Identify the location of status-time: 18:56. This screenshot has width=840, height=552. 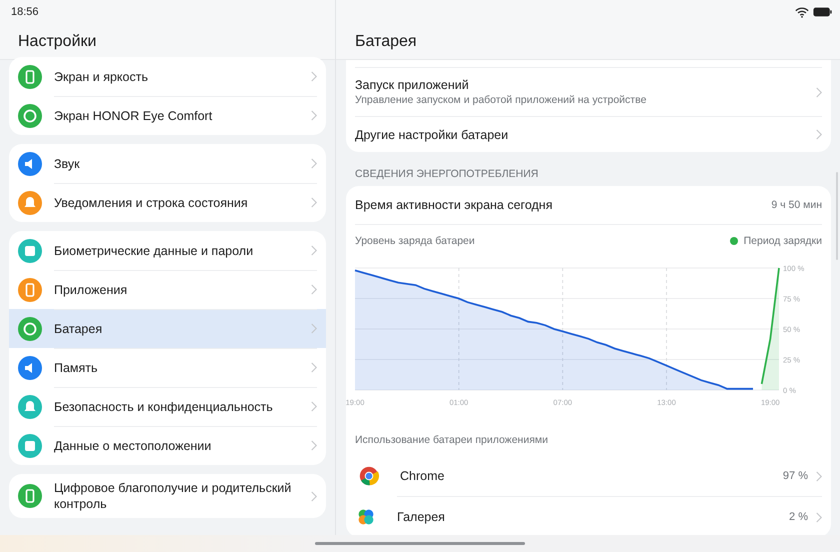
(25, 12).